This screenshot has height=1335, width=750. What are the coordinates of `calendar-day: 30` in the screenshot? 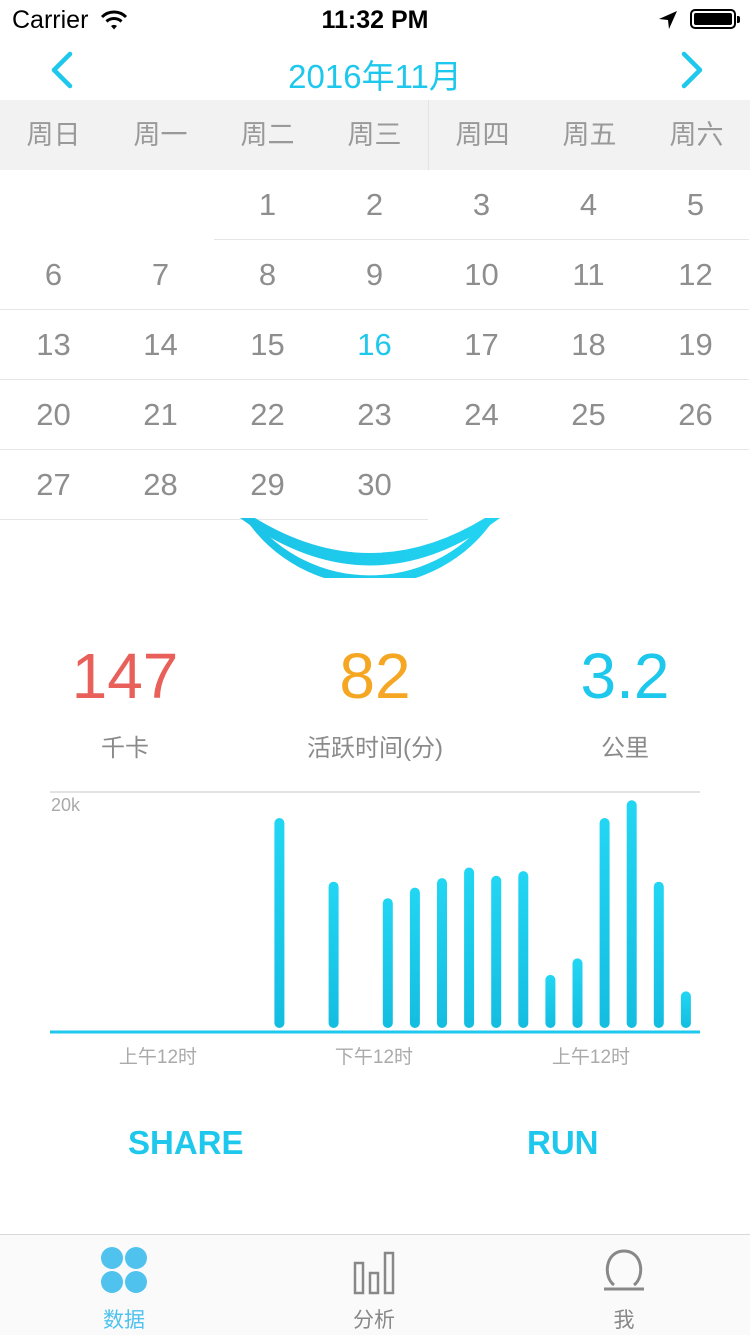 It's located at (374, 485).